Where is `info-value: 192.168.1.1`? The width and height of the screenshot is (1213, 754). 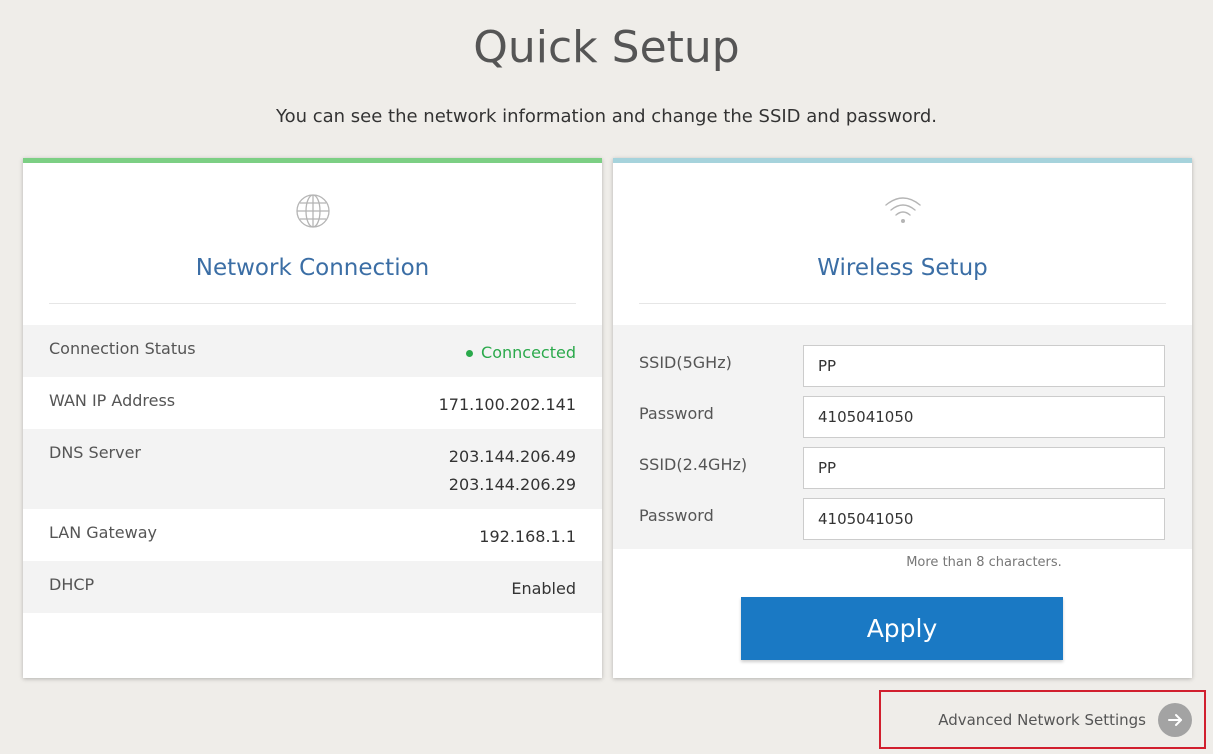
info-value: 192.168.1.1 is located at coordinates (527, 536).